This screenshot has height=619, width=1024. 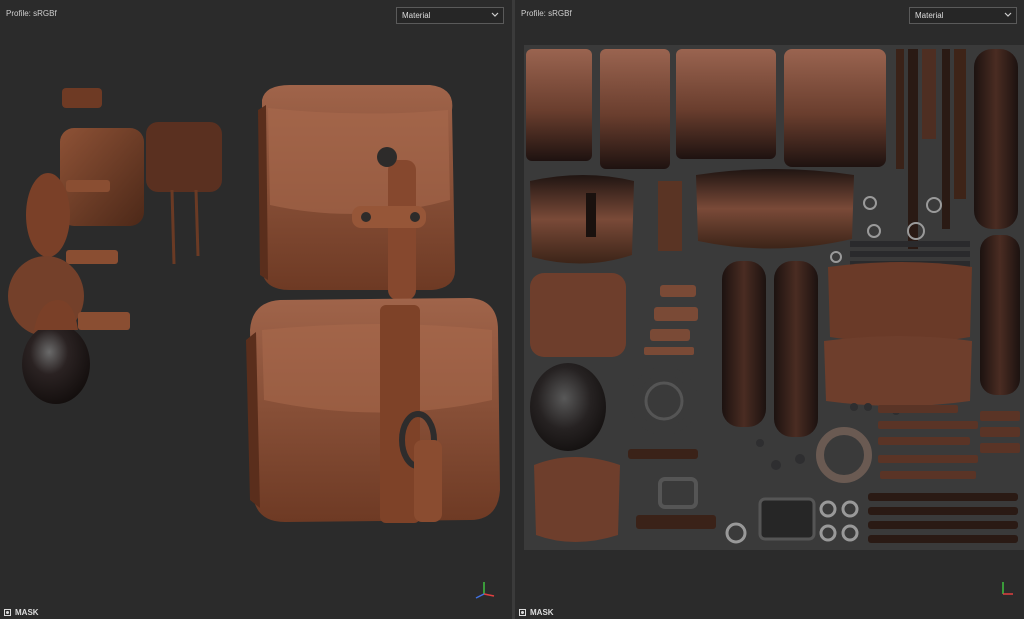 I want to click on upper-pouch, so click(x=356, y=192).